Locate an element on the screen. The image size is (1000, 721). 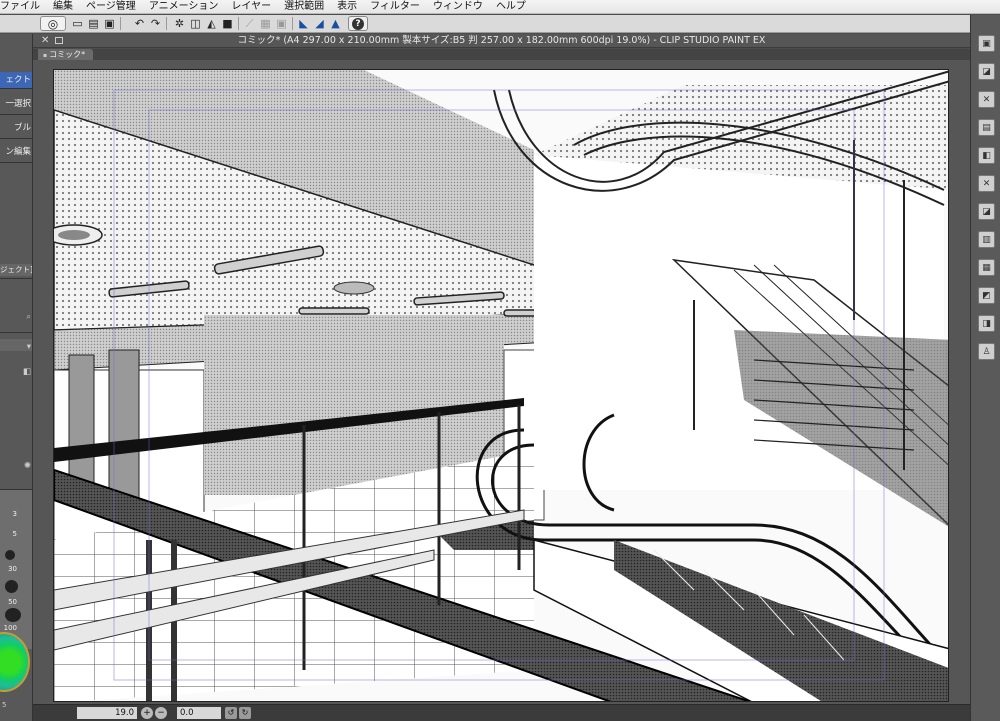
subtool-item-3: ン編集 is located at coordinates (16, 152).